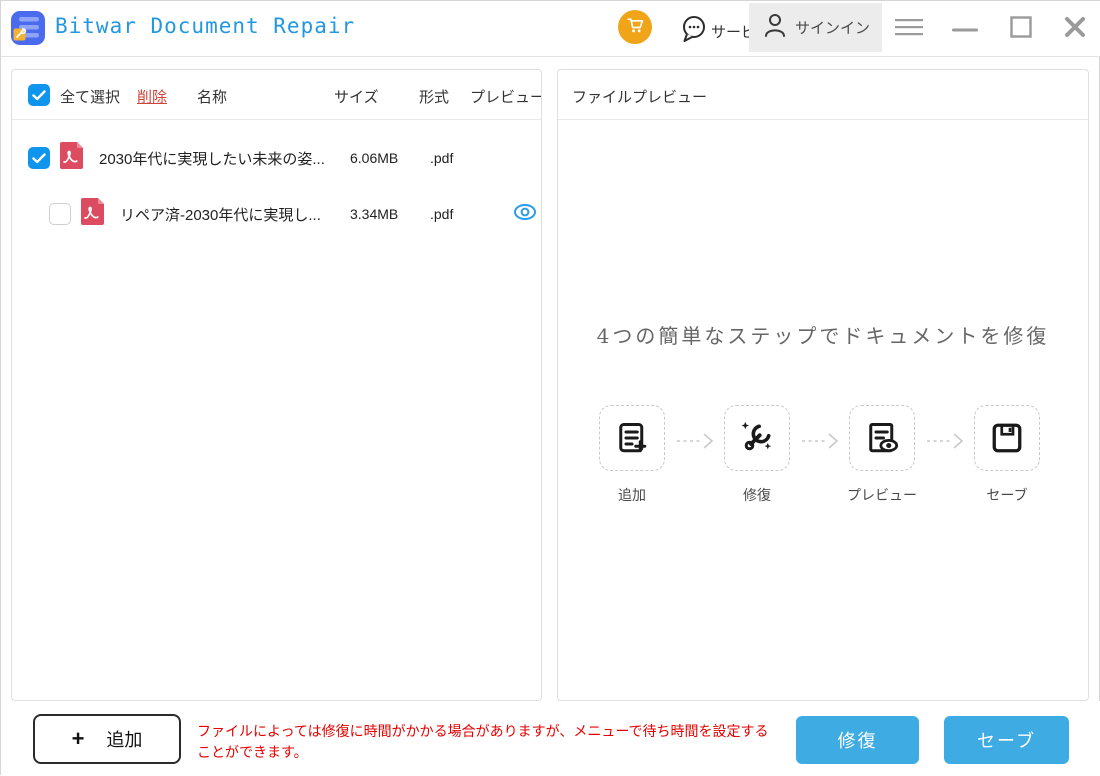  I want to click on file-size: 3.34MB, so click(374, 214).